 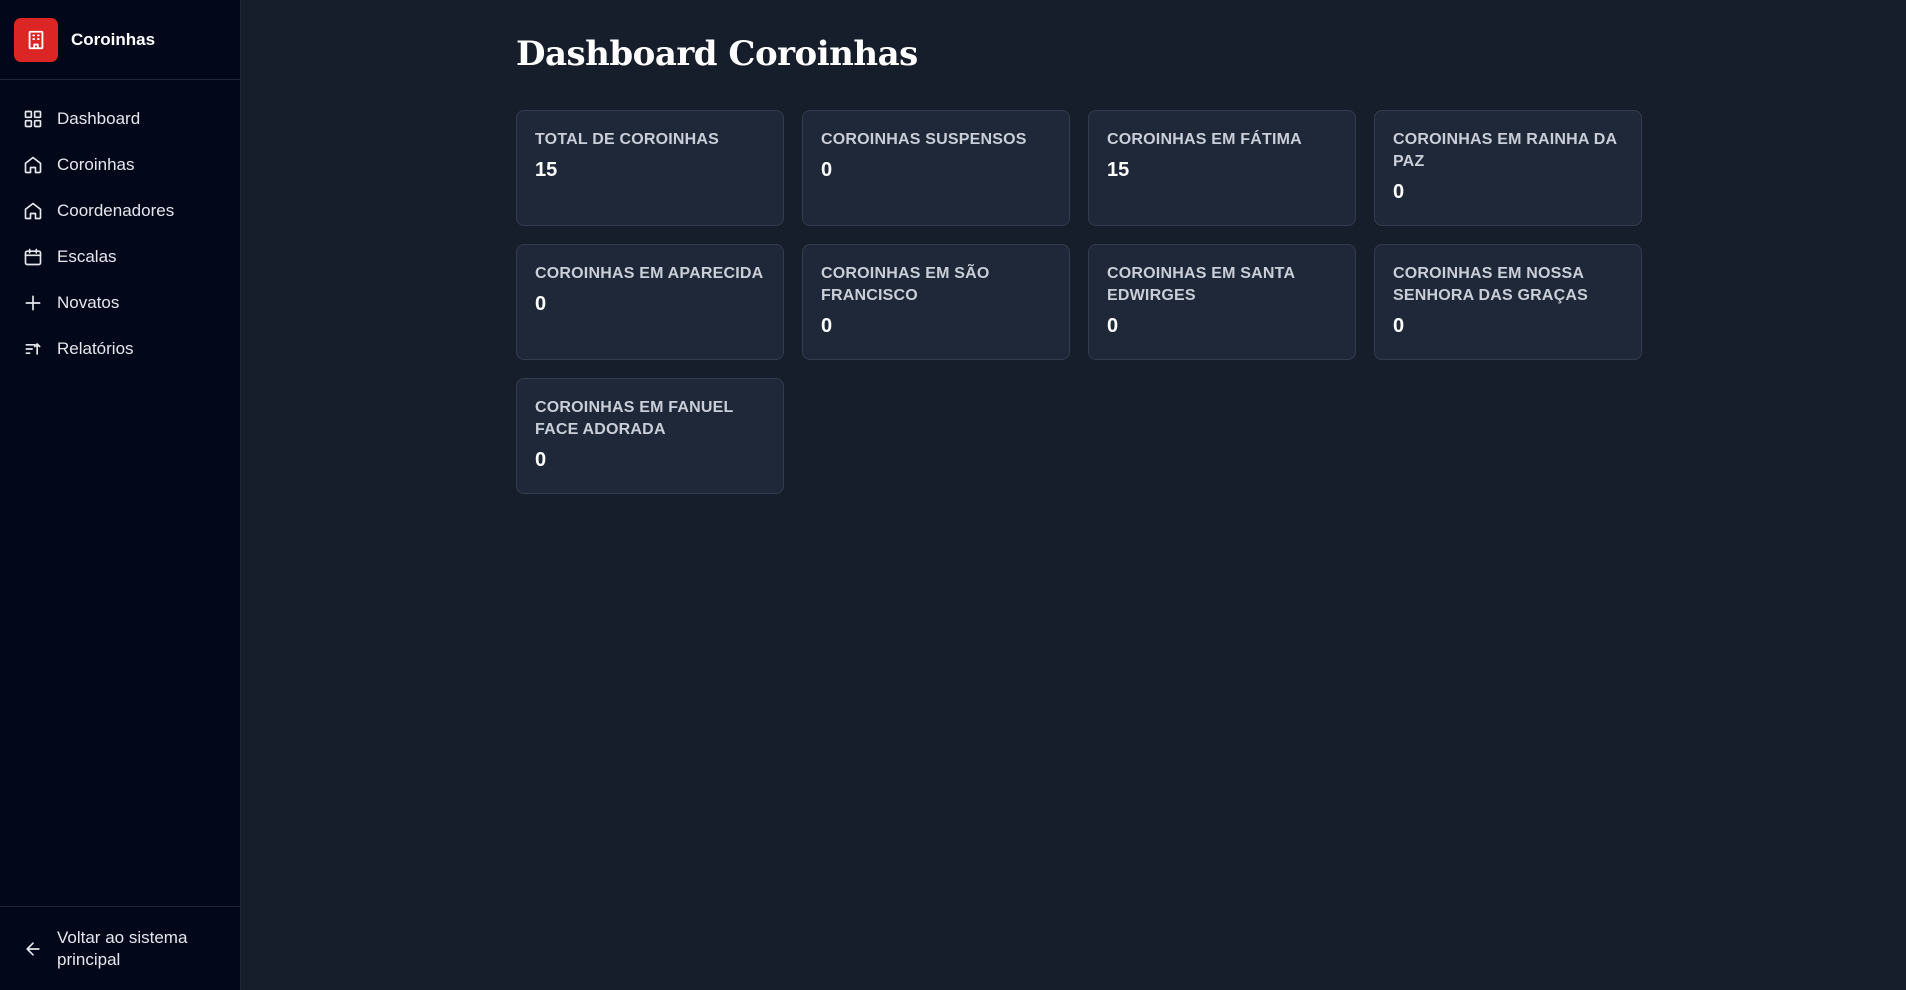 I want to click on brand: Coroinhas, so click(x=120, y=40).